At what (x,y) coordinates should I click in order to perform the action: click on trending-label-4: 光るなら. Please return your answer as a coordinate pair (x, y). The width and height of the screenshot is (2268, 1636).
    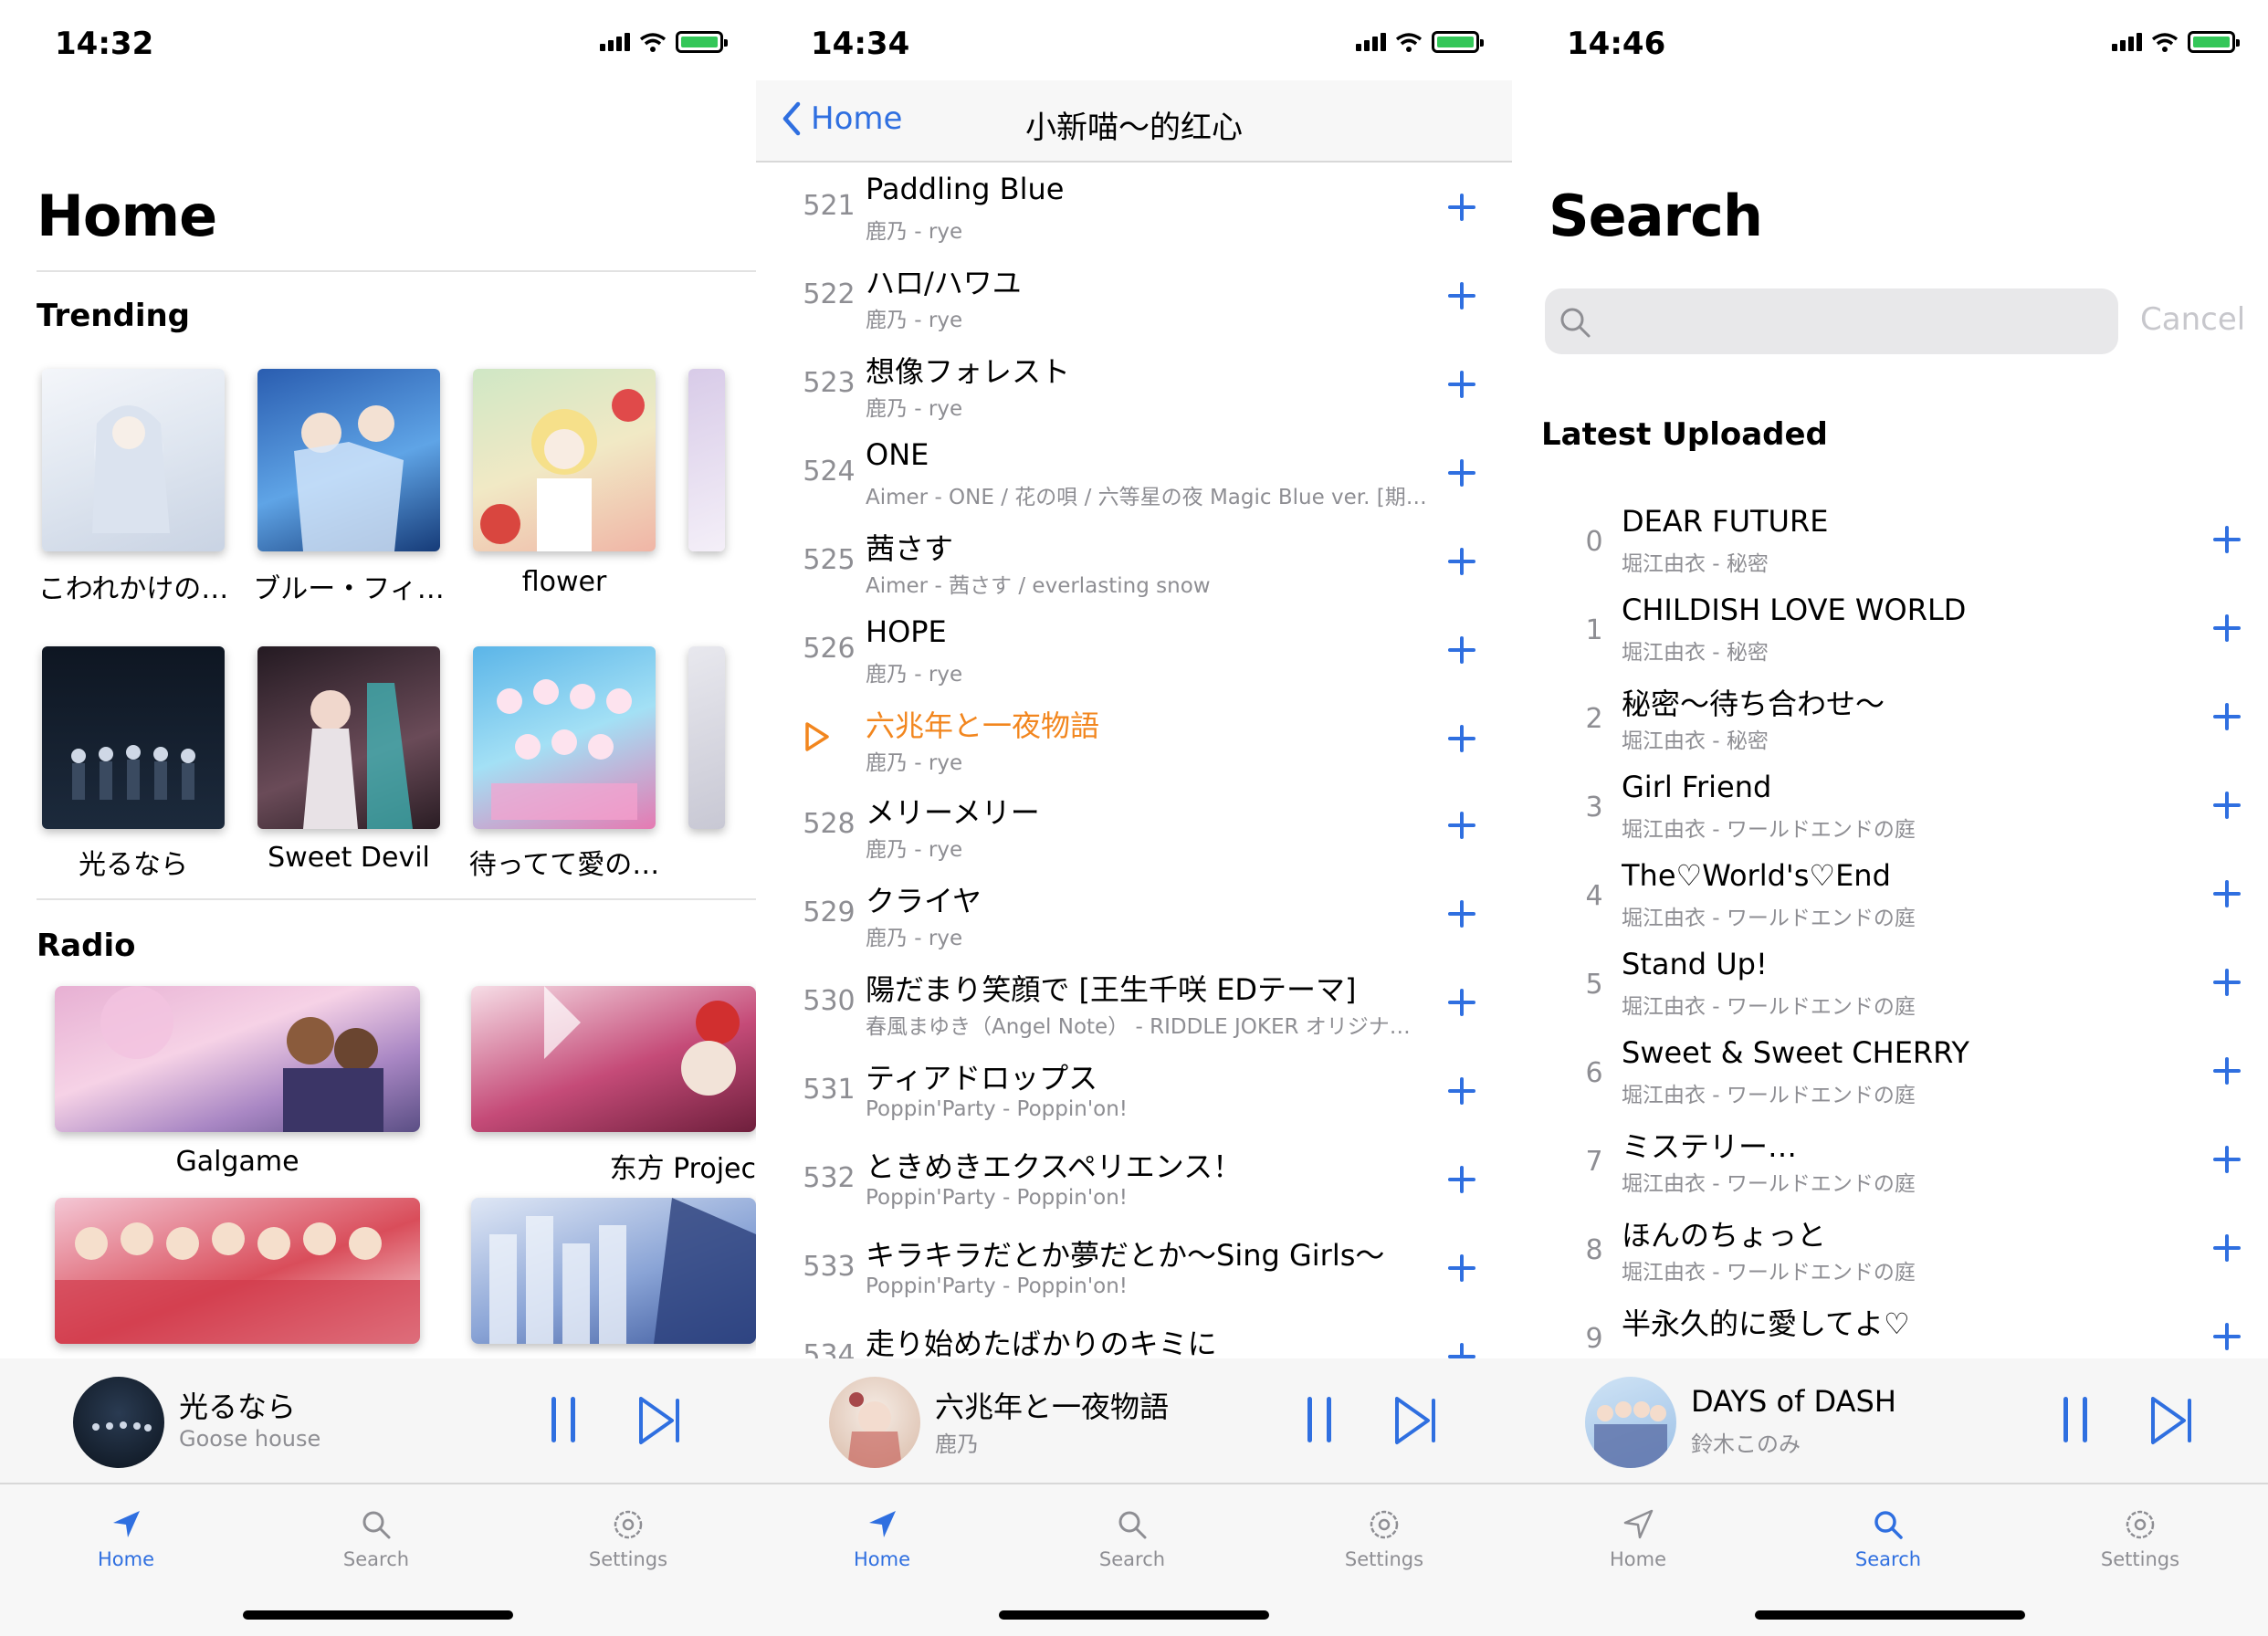
    Looking at the image, I should click on (133, 865).